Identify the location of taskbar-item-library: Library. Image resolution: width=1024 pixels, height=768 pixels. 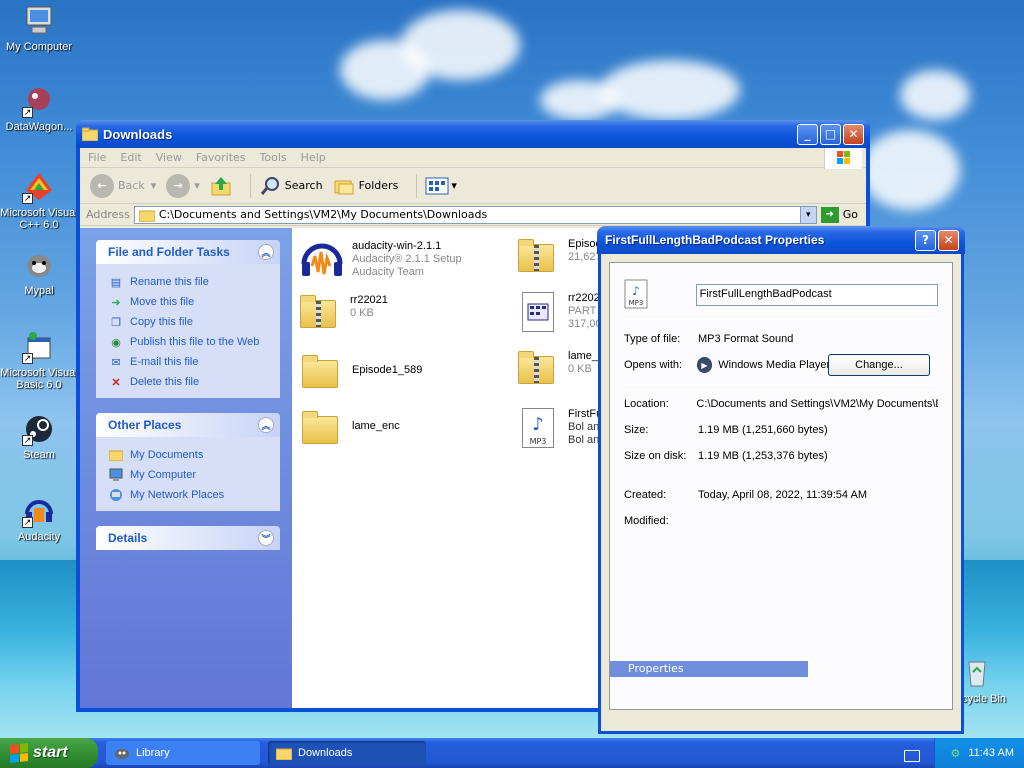
(183, 753).